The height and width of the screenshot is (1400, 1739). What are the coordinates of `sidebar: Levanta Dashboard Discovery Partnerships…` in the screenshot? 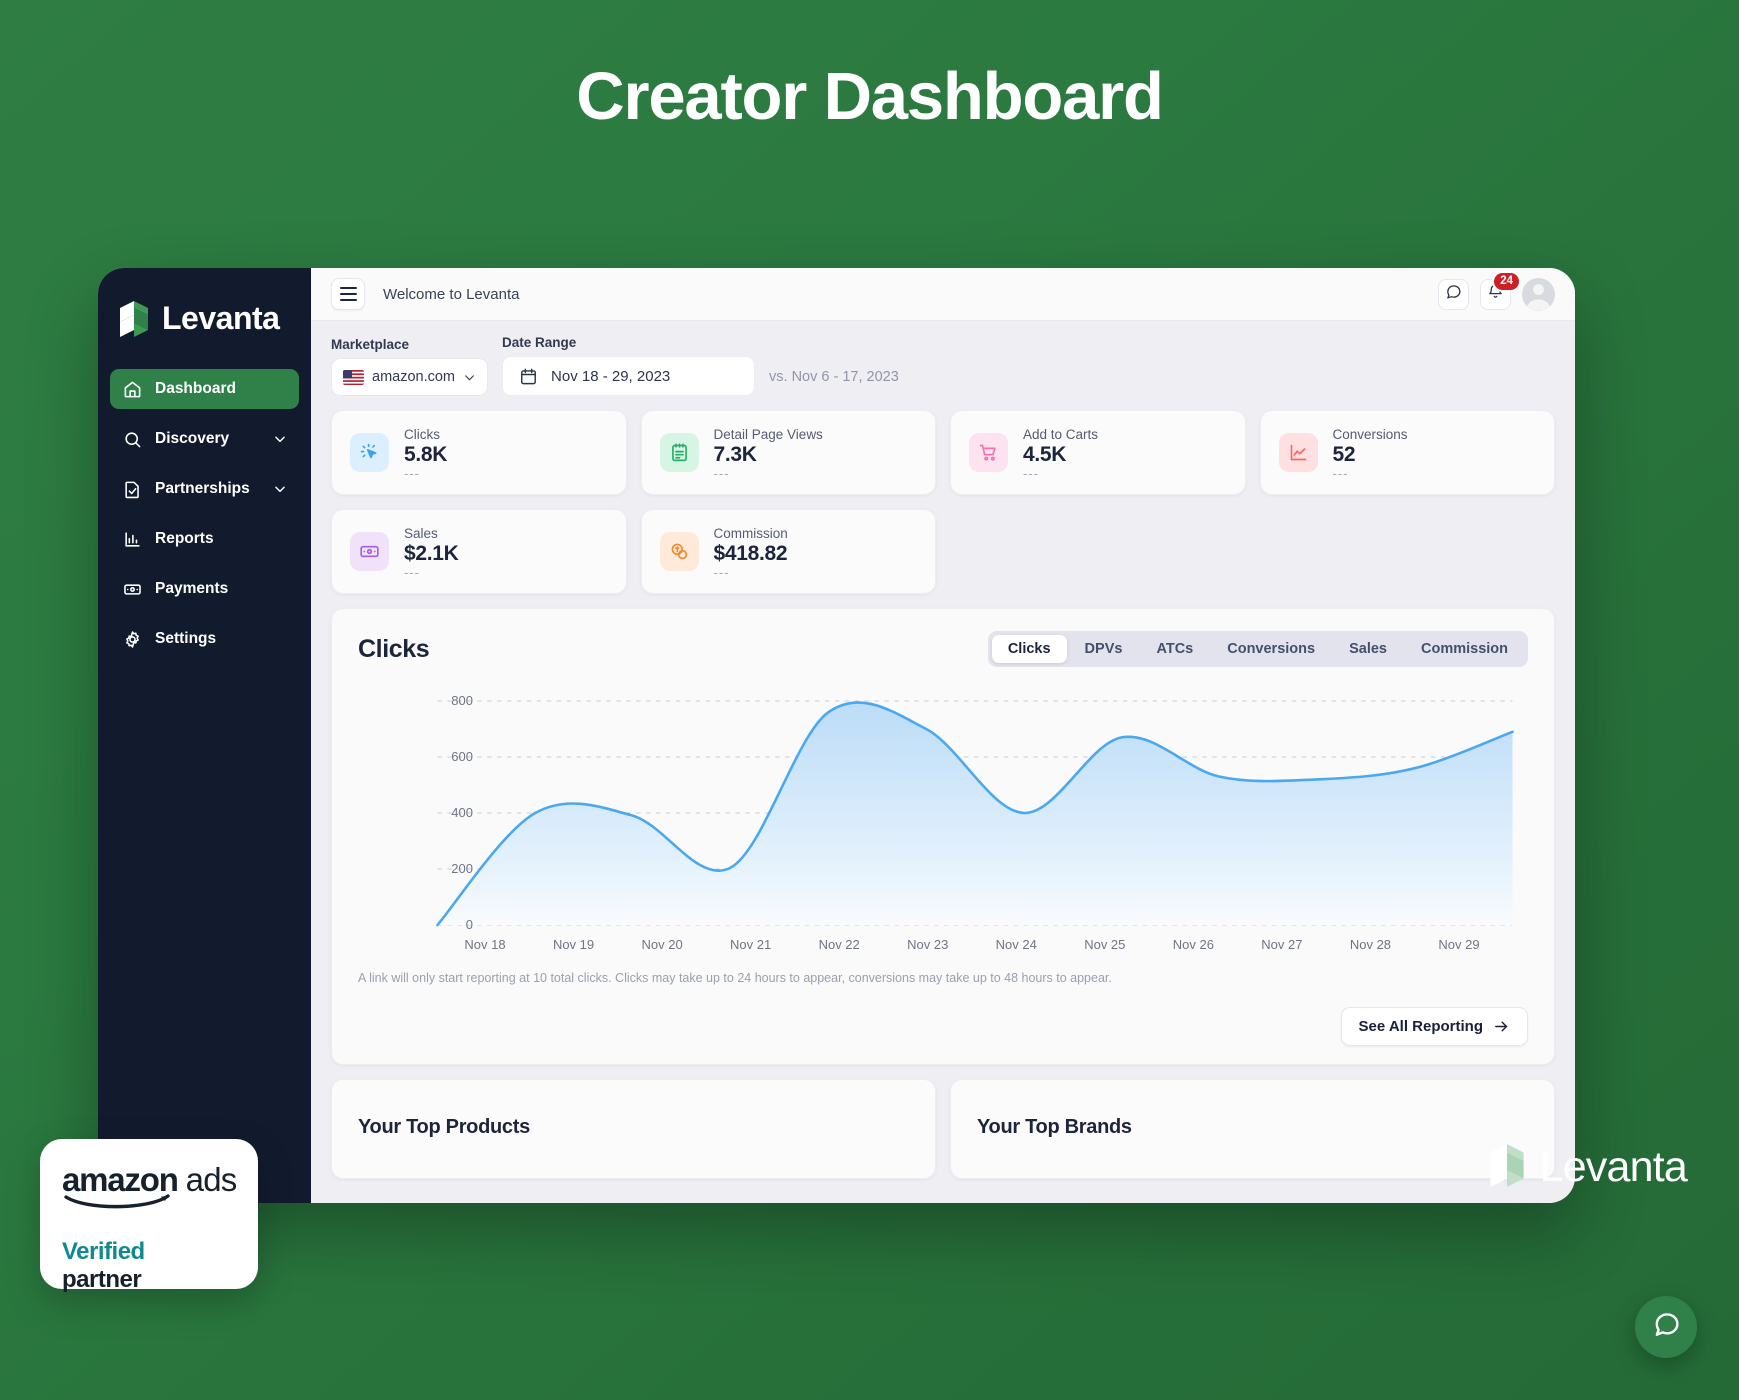 It's located at (204, 735).